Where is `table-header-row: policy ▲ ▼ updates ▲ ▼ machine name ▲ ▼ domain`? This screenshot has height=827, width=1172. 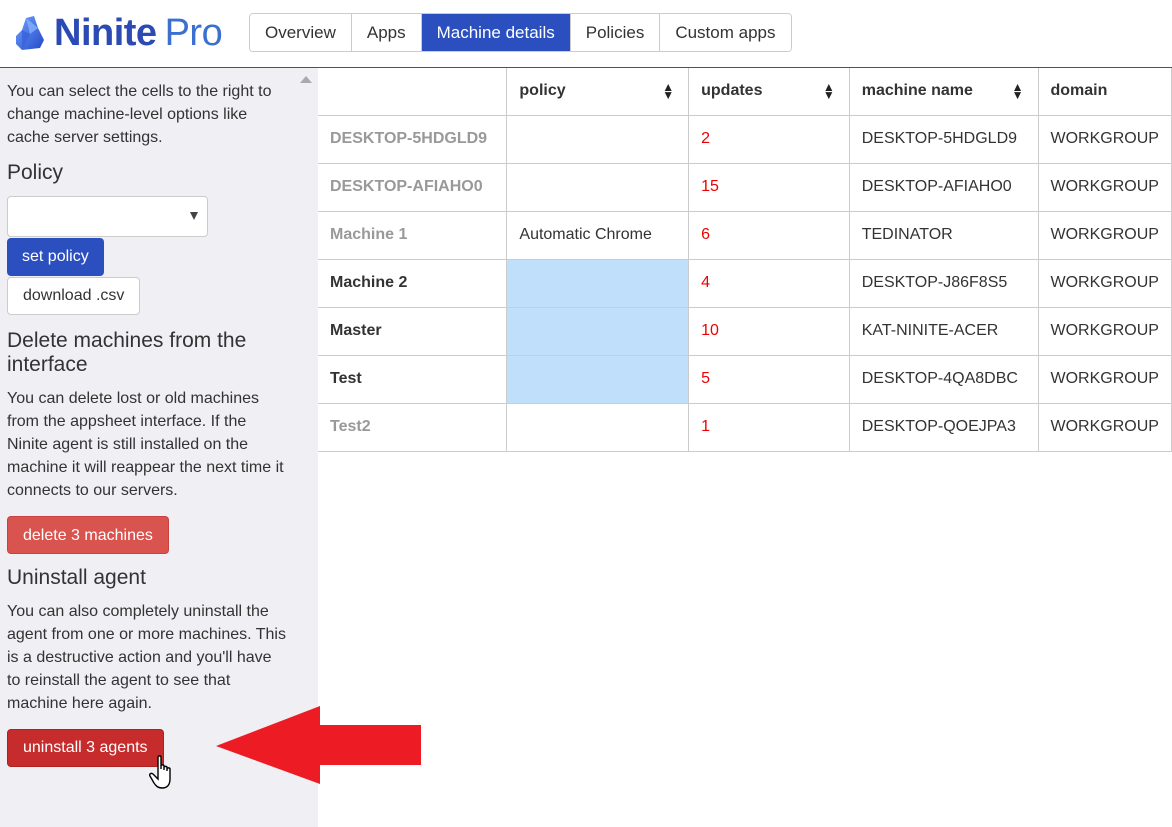
table-header-row: policy ▲ ▼ updates ▲ ▼ machine name ▲ ▼ domain is located at coordinates (745, 92).